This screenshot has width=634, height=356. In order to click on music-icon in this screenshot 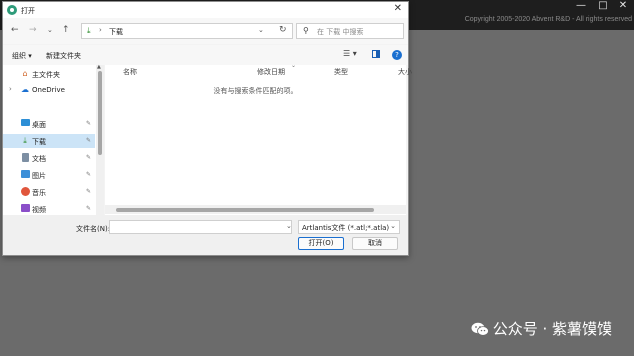, I will do `click(25, 191)`.